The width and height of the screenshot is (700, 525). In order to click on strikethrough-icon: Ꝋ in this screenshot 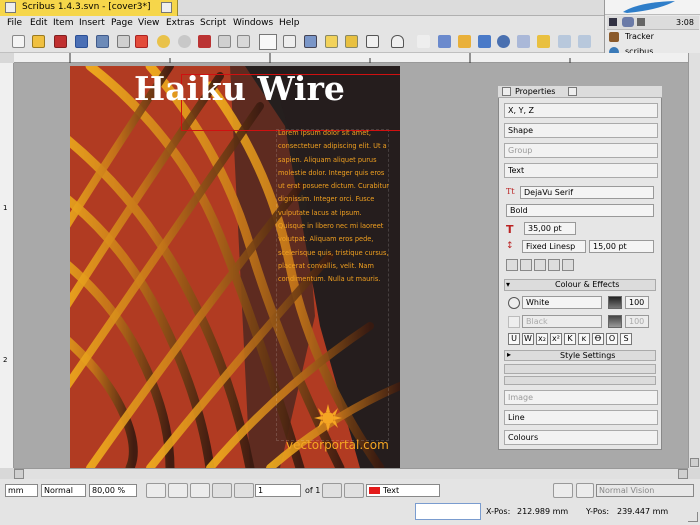, I will do `click(598, 339)`.